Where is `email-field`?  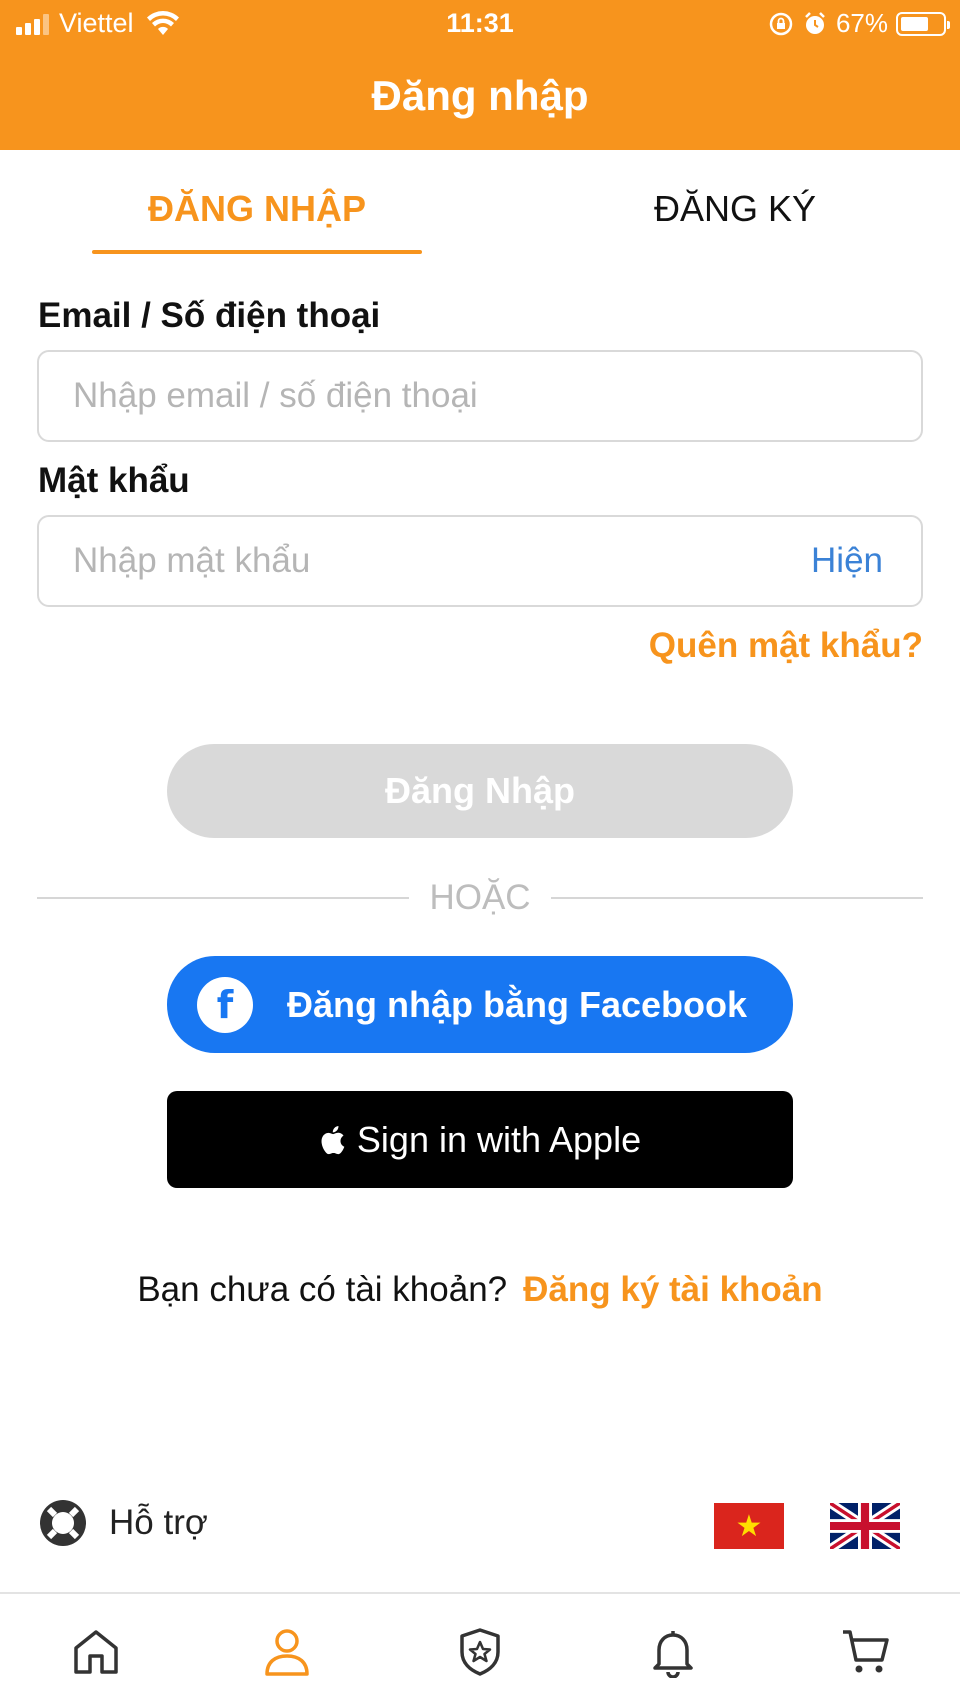 email-field is located at coordinates (480, 396).